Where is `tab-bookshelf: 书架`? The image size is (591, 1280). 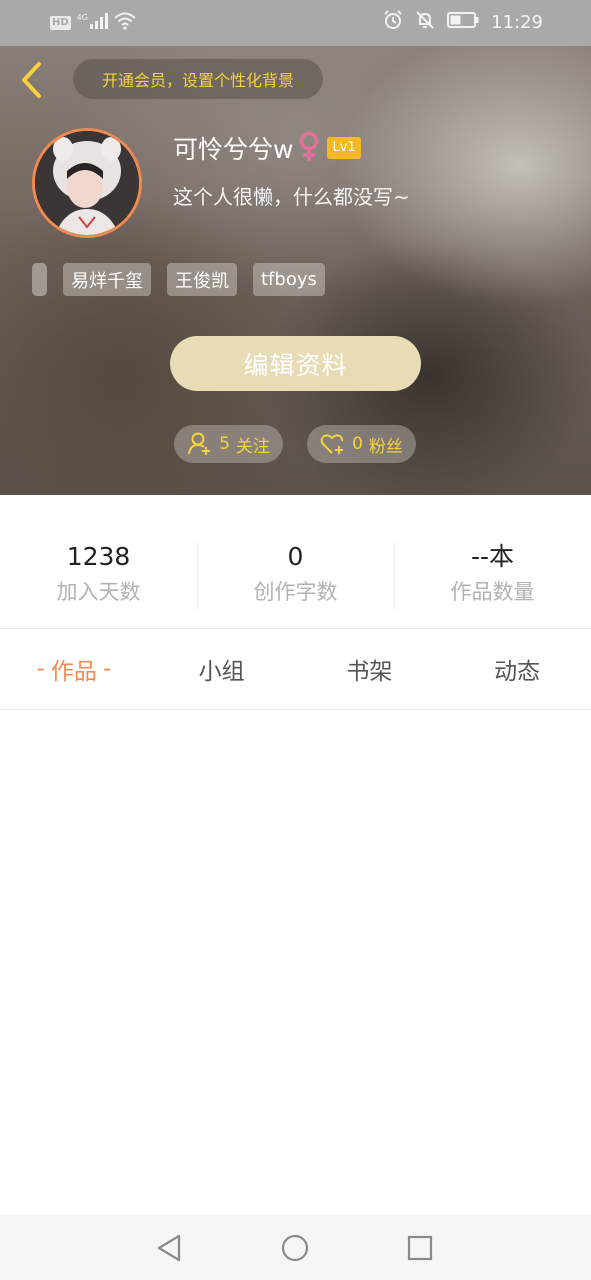
tab-bookshelf: 书架 is located at coordinates (370, 669).